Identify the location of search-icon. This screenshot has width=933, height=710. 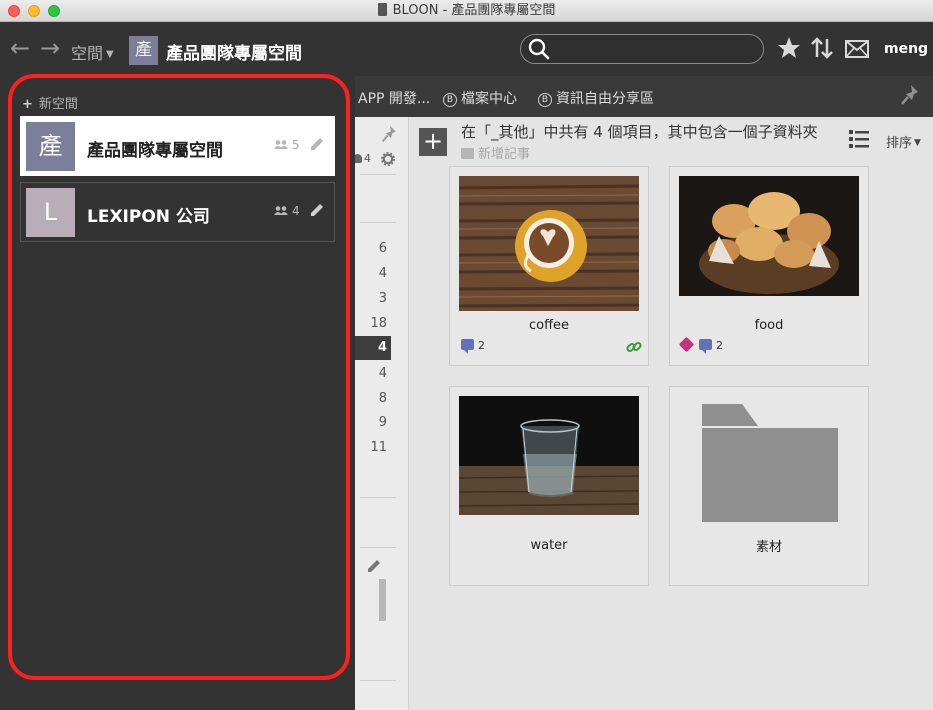
(539, 49).